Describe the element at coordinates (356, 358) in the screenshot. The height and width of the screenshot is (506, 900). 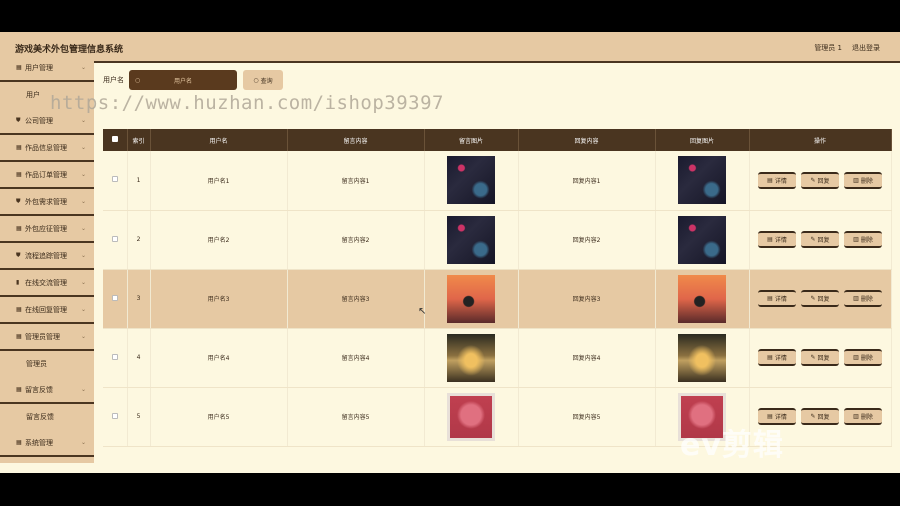
I see `message-cell: 留言内容4` at that location.